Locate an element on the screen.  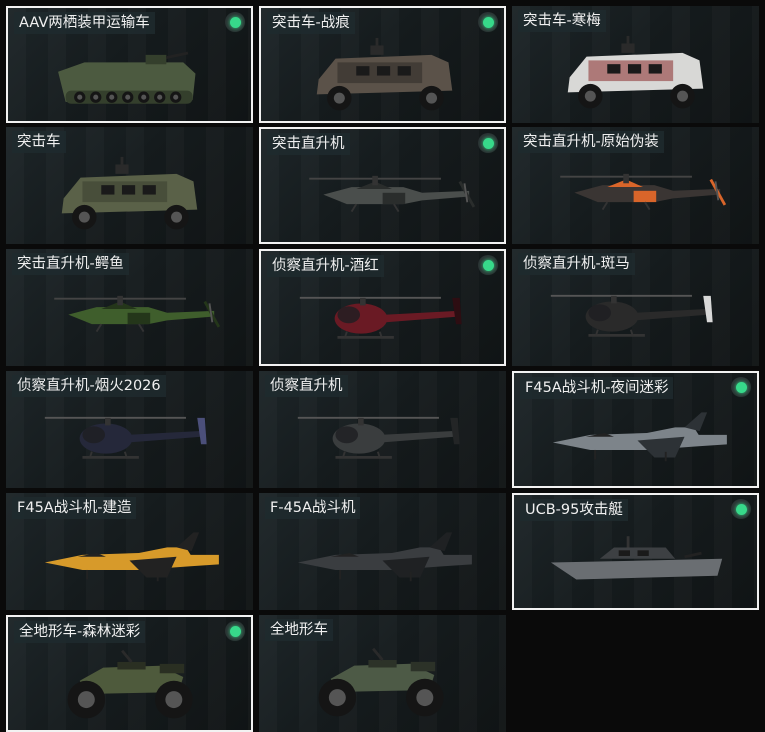
vehicle-name: 侦察直升机-斑马 is located at coordinates (576, 264).